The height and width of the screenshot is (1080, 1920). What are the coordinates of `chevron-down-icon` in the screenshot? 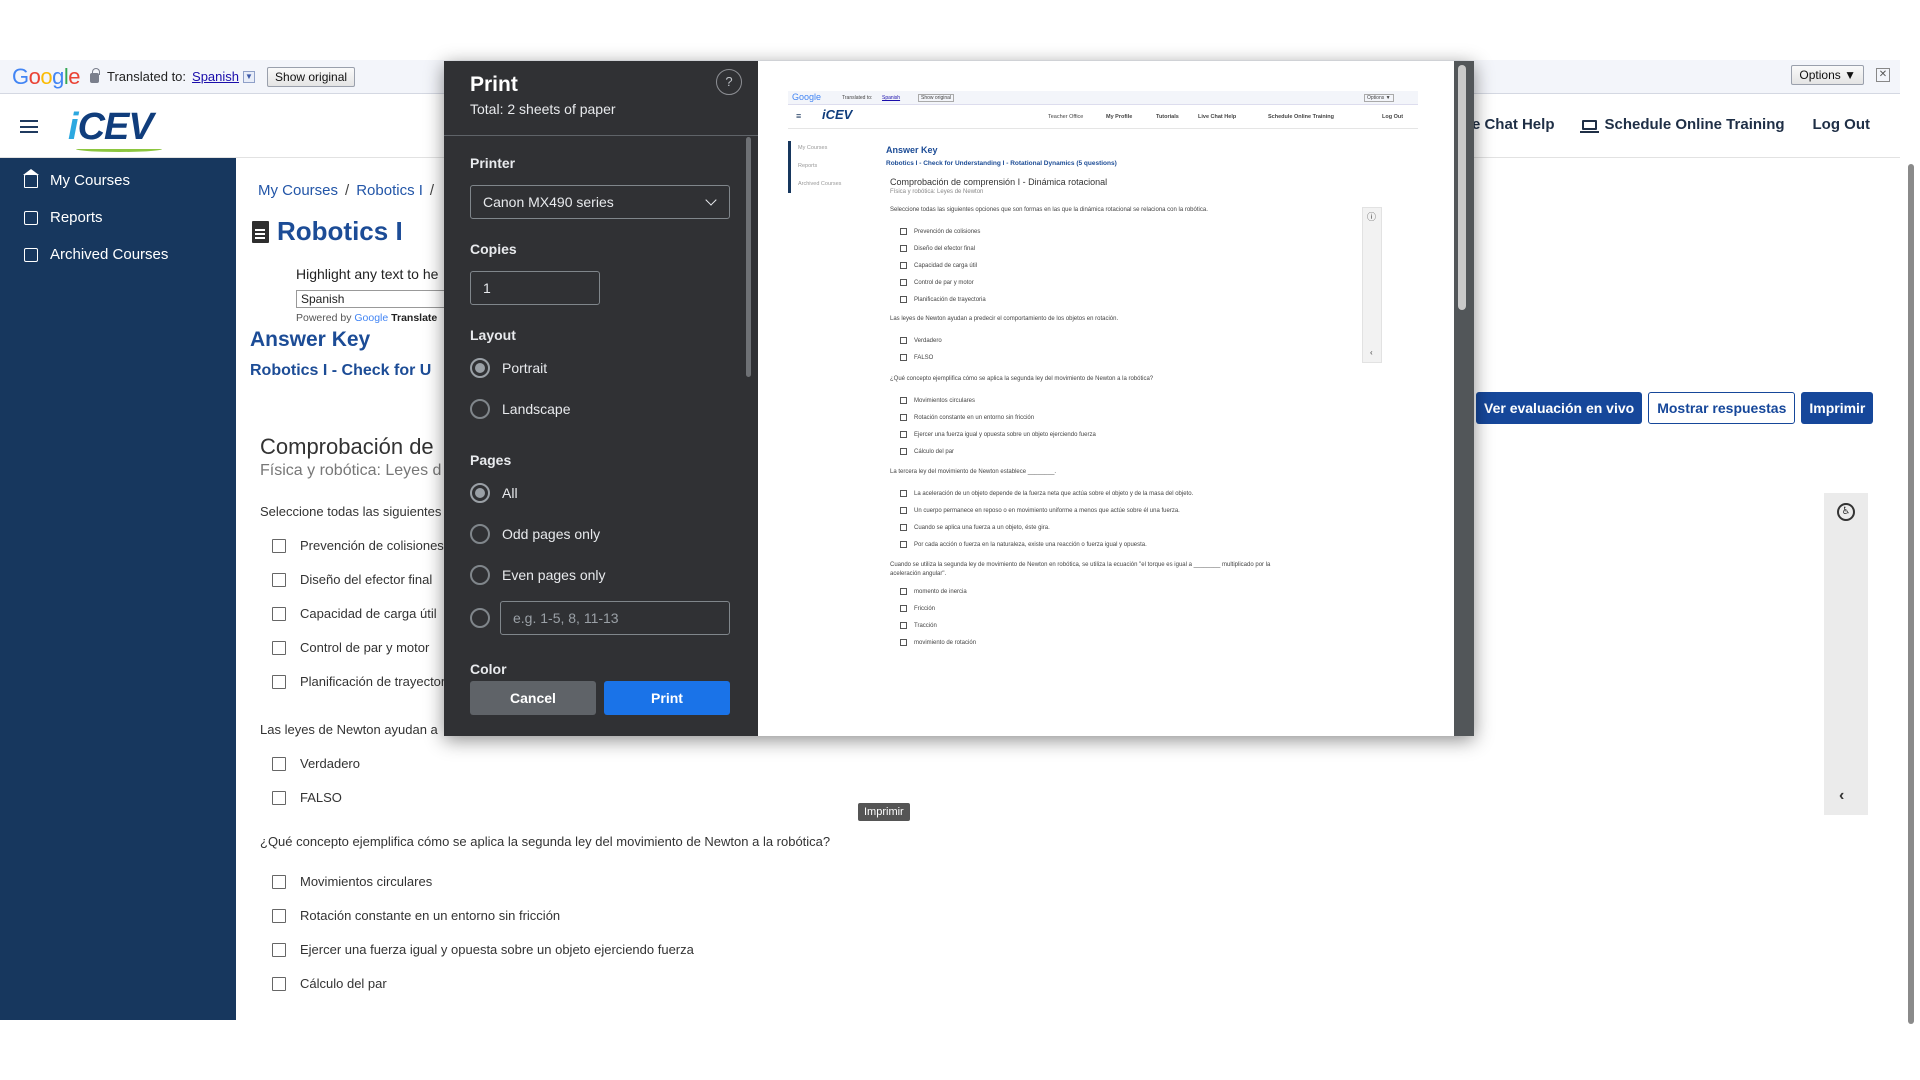 It's located at (710, 199).